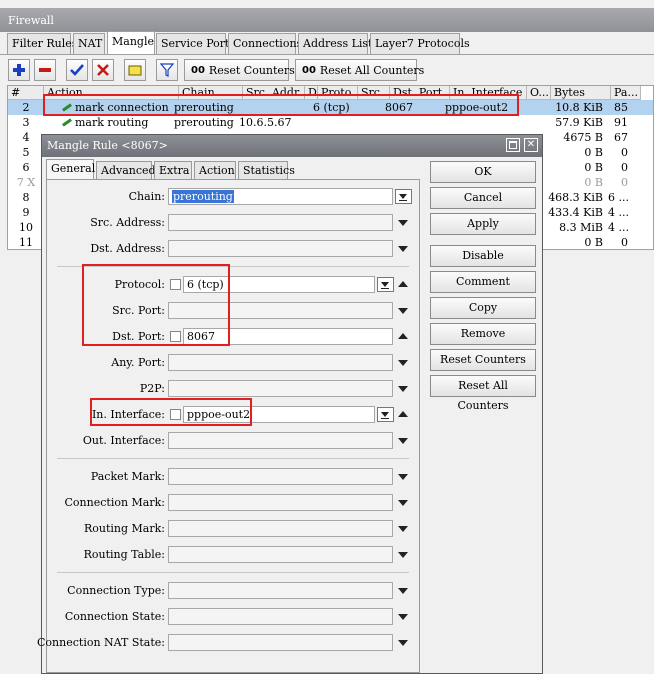  I want to click on connection-type-expand-icon, so click(403, 591).